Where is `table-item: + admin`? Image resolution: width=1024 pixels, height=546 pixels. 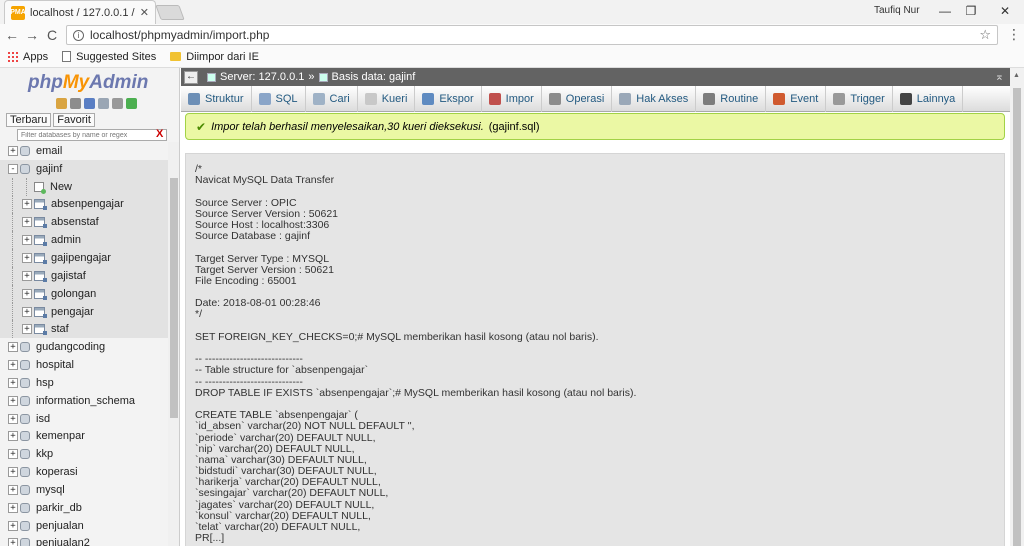
table-item: + admin is located at coordinates (84, 240).